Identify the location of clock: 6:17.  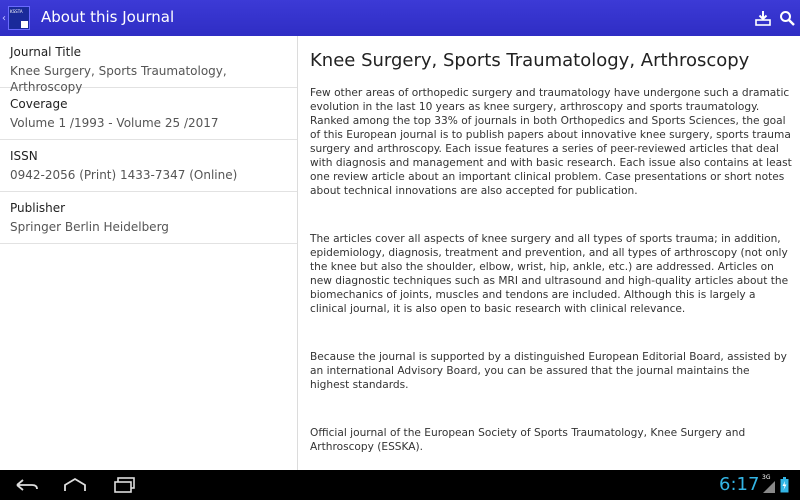
(739, 484).